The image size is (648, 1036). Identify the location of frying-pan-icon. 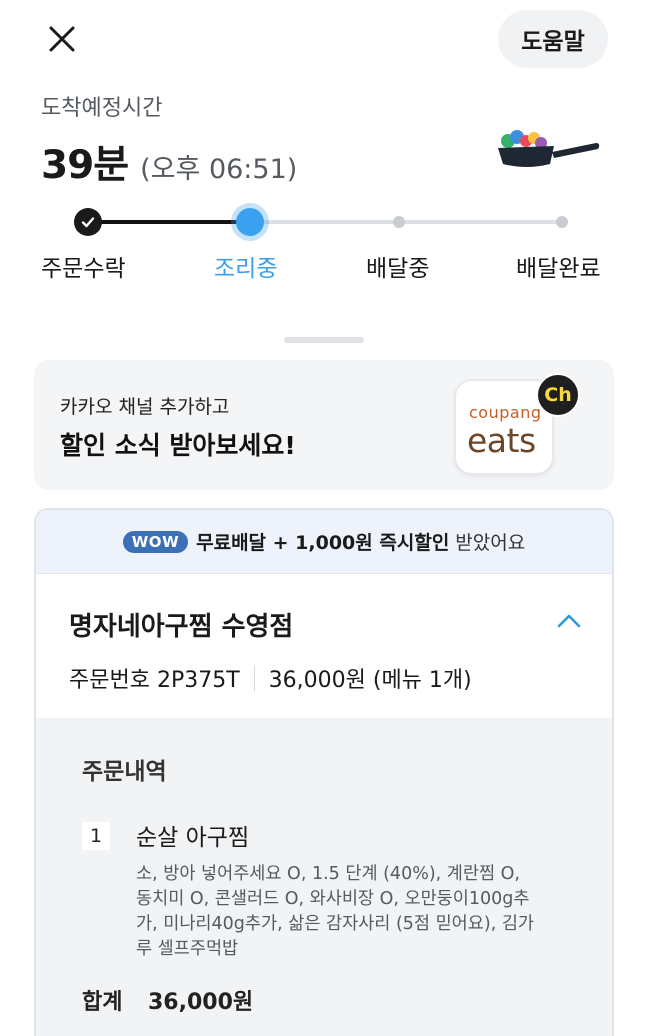
(549, 148).